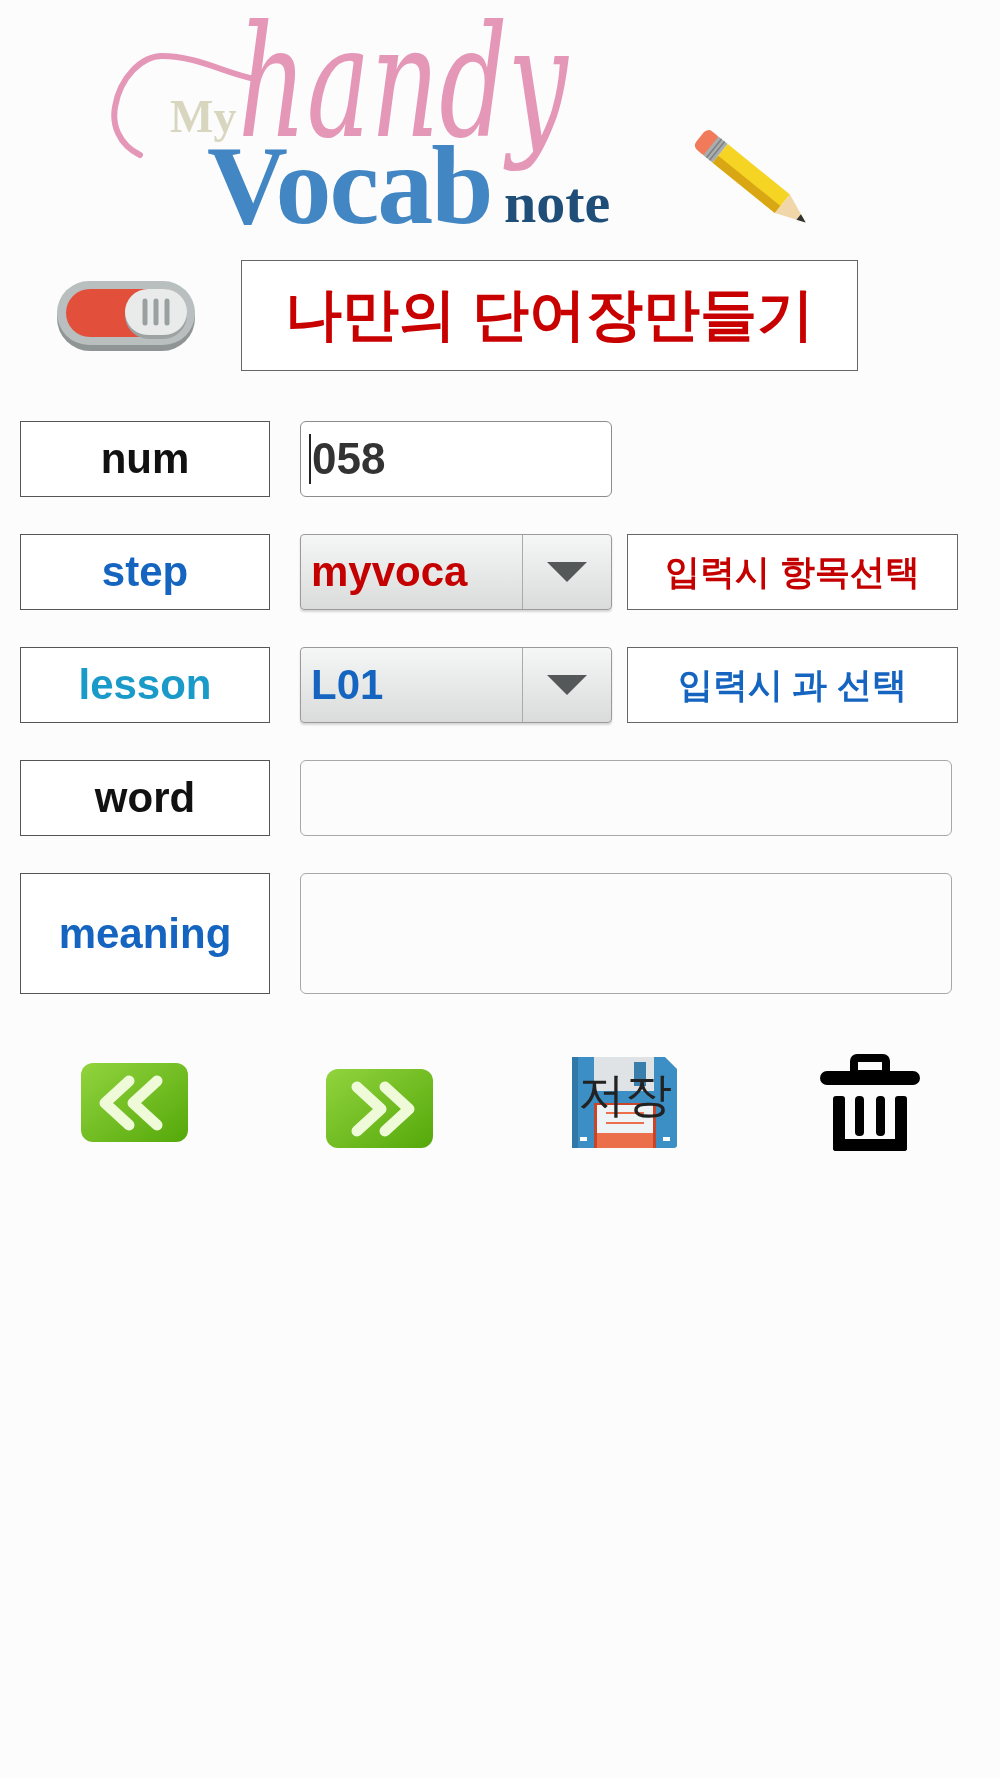 The image size is (1000, 1778). Describe the element at coordinates (549, 315) in the screenshot. I see `page-title: 나만의 단어장만들기` at that location.